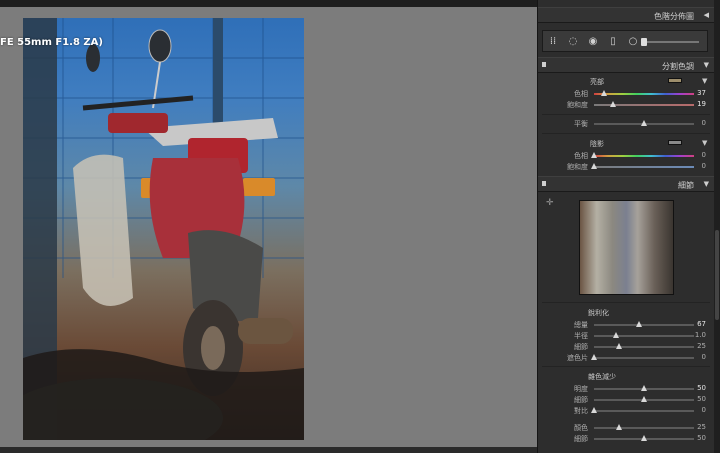 Image resolution: width=720 pixels, height=453 pixels. I want to click on highlights-hue-label: 色相, so click(581, 94).